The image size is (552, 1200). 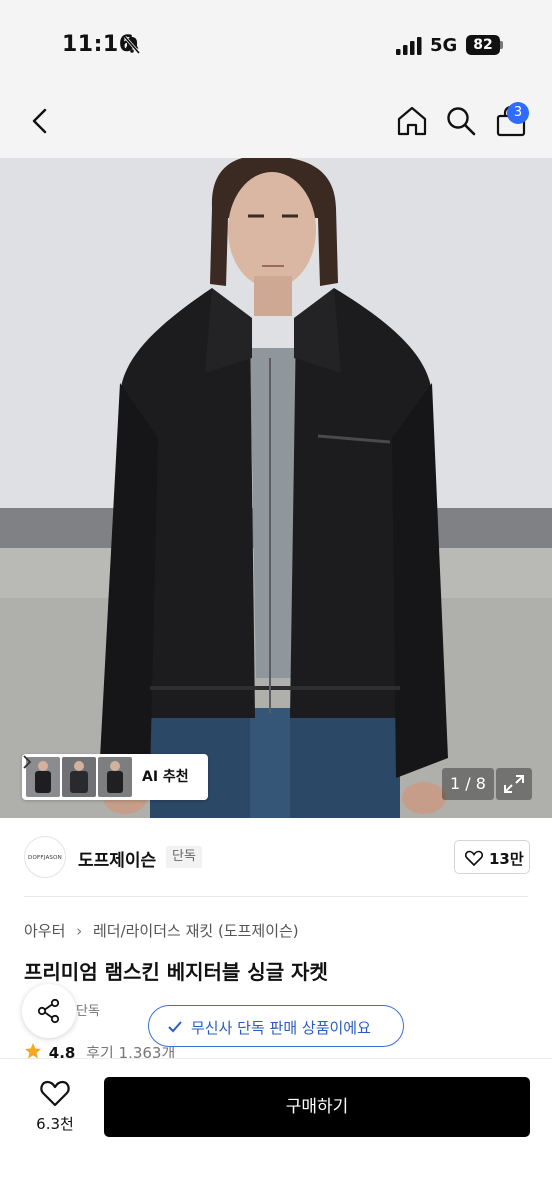 What do you see at coordinates (276, 125) in the screenshot?
I see `top-nav: 3` at bounding box center [276, 125].